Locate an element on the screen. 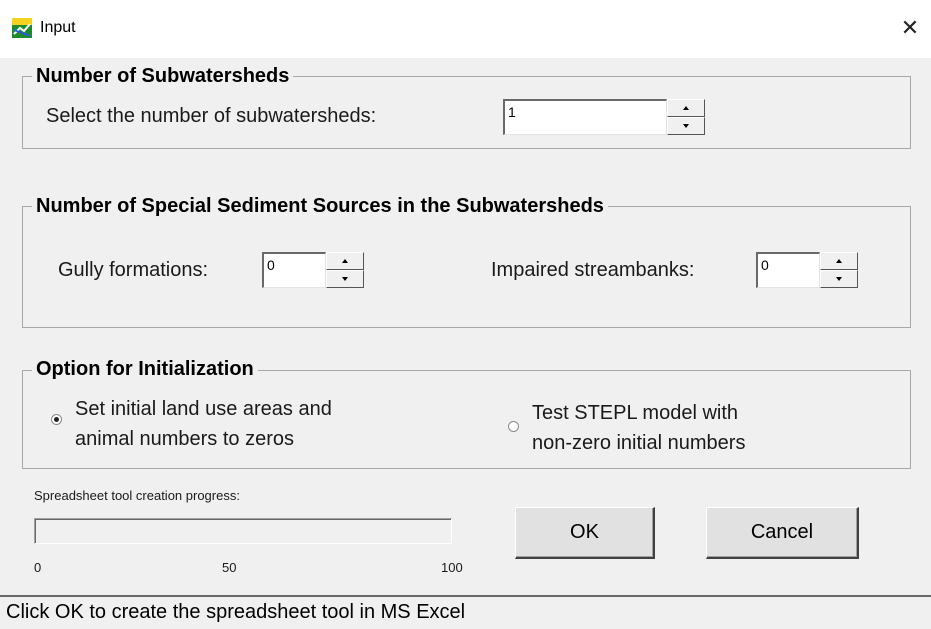  subwatersheds-legend: Number of Subwatersheds is located at coordinates (163, 76).